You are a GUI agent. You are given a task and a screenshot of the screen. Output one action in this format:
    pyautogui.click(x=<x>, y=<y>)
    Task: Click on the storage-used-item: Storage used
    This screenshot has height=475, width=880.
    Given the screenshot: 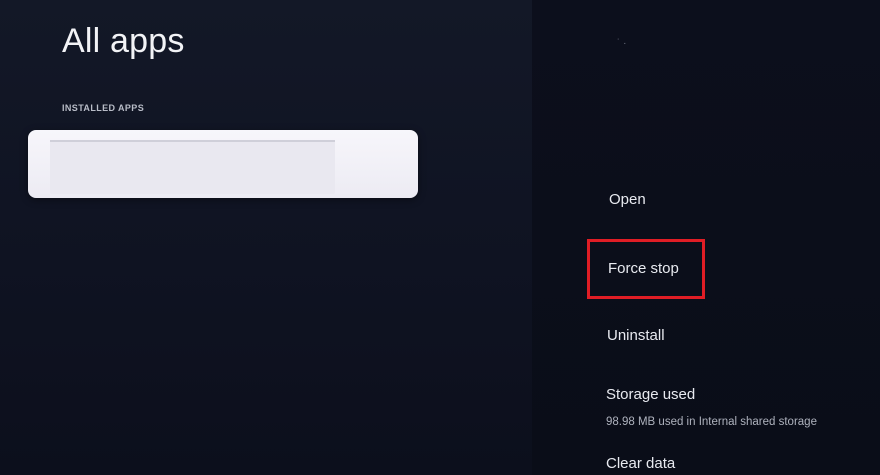 What is the action you would take?
    pyautogui.click(x=650, y=394)
    